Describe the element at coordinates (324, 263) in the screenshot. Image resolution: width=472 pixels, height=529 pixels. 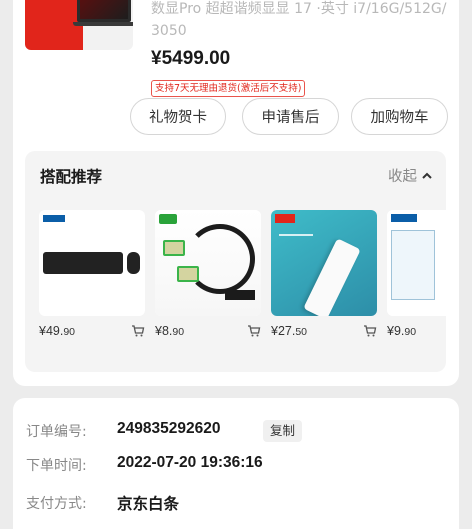
I see `power-strip-image` at that location.